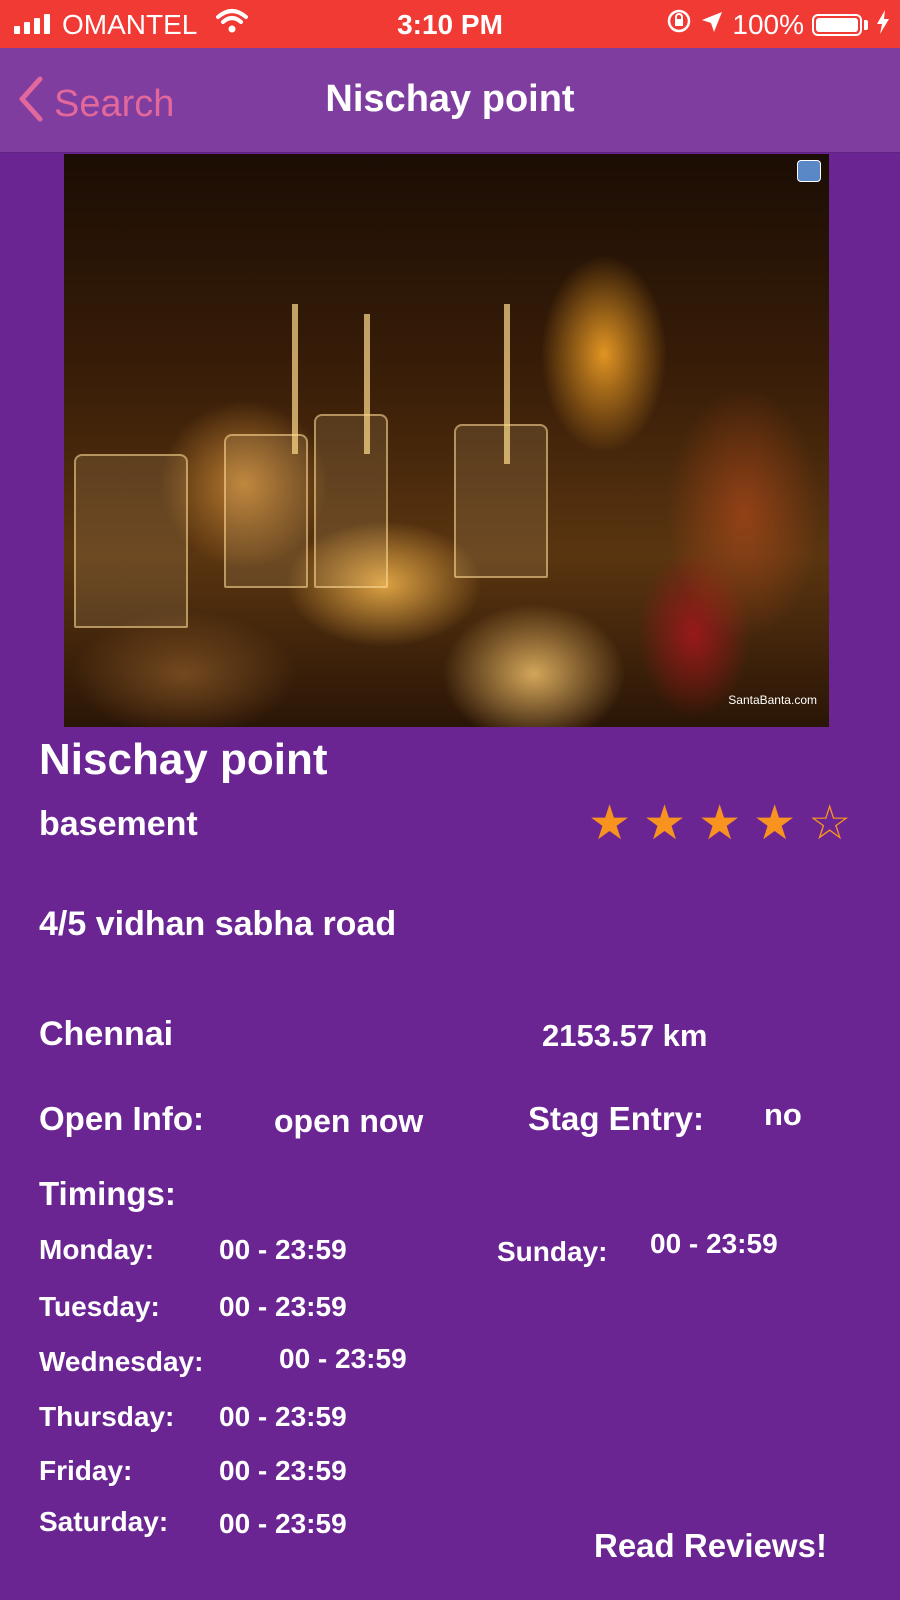 This screenshot has height=1600, width=900. Describe the element at coordinates (679, 24) in the screenshot. I see `rotation-lock-icon` at that location.